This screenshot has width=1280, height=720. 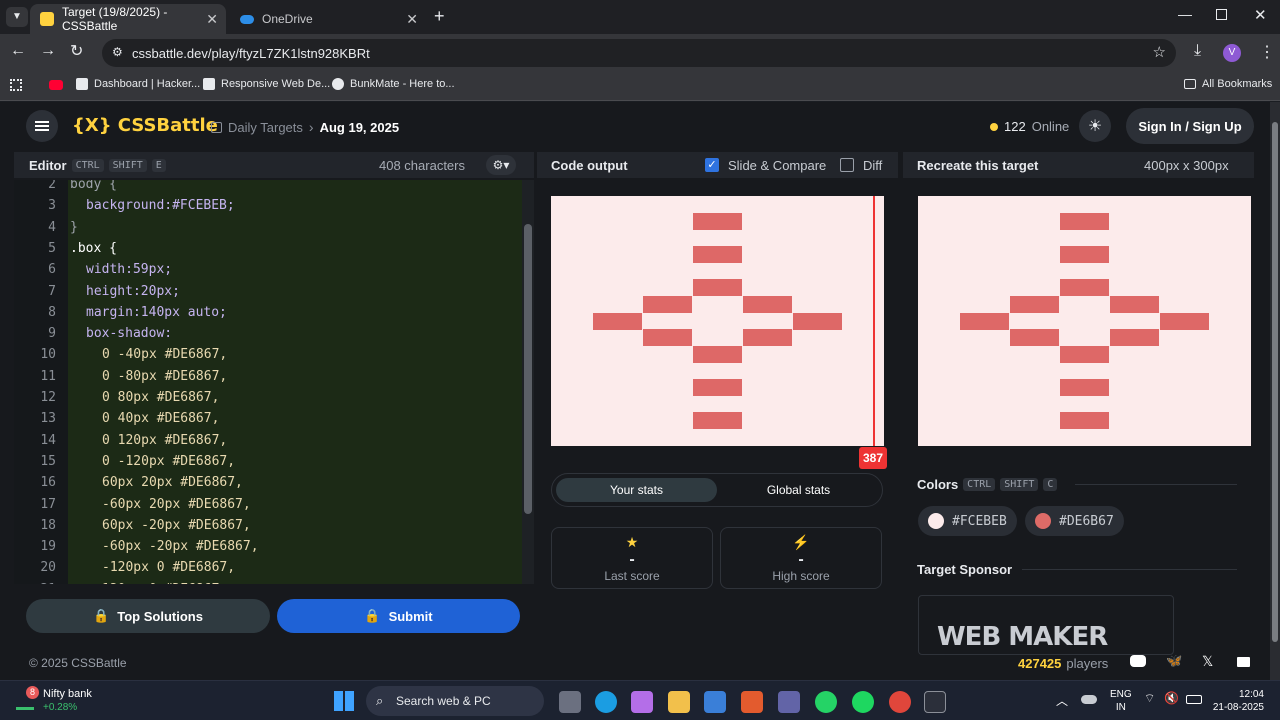 What do you see at coordinates (1275, 382) in the screenshot?
I see `page-scroll-thumb` at bounding box center [1275, 382].